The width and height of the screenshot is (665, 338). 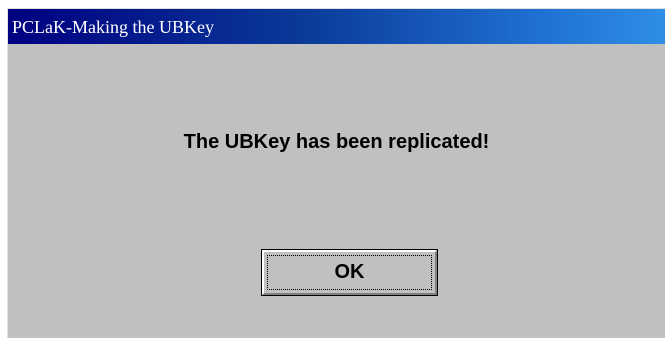 What do you see at coordinates (336, 142) in the screenshot?
I see `dialog-message: The UBKey has been replicated!` at bounding box center [336, 142].